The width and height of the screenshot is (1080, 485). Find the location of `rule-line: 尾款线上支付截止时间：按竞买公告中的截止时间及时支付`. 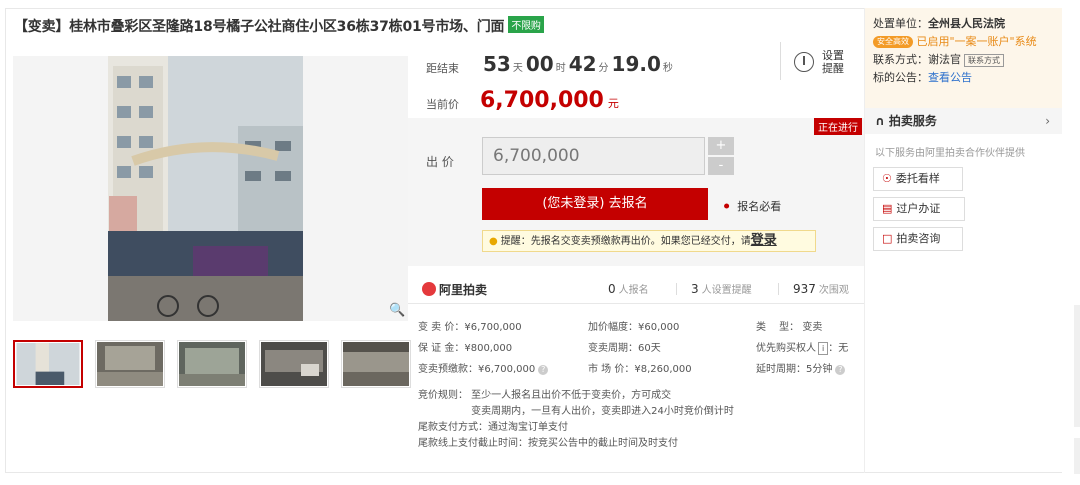

rule-line: 尾款线上支付截止时间：按竞买公告中的截止时间及时支付 is located at coordinates (548, 443).